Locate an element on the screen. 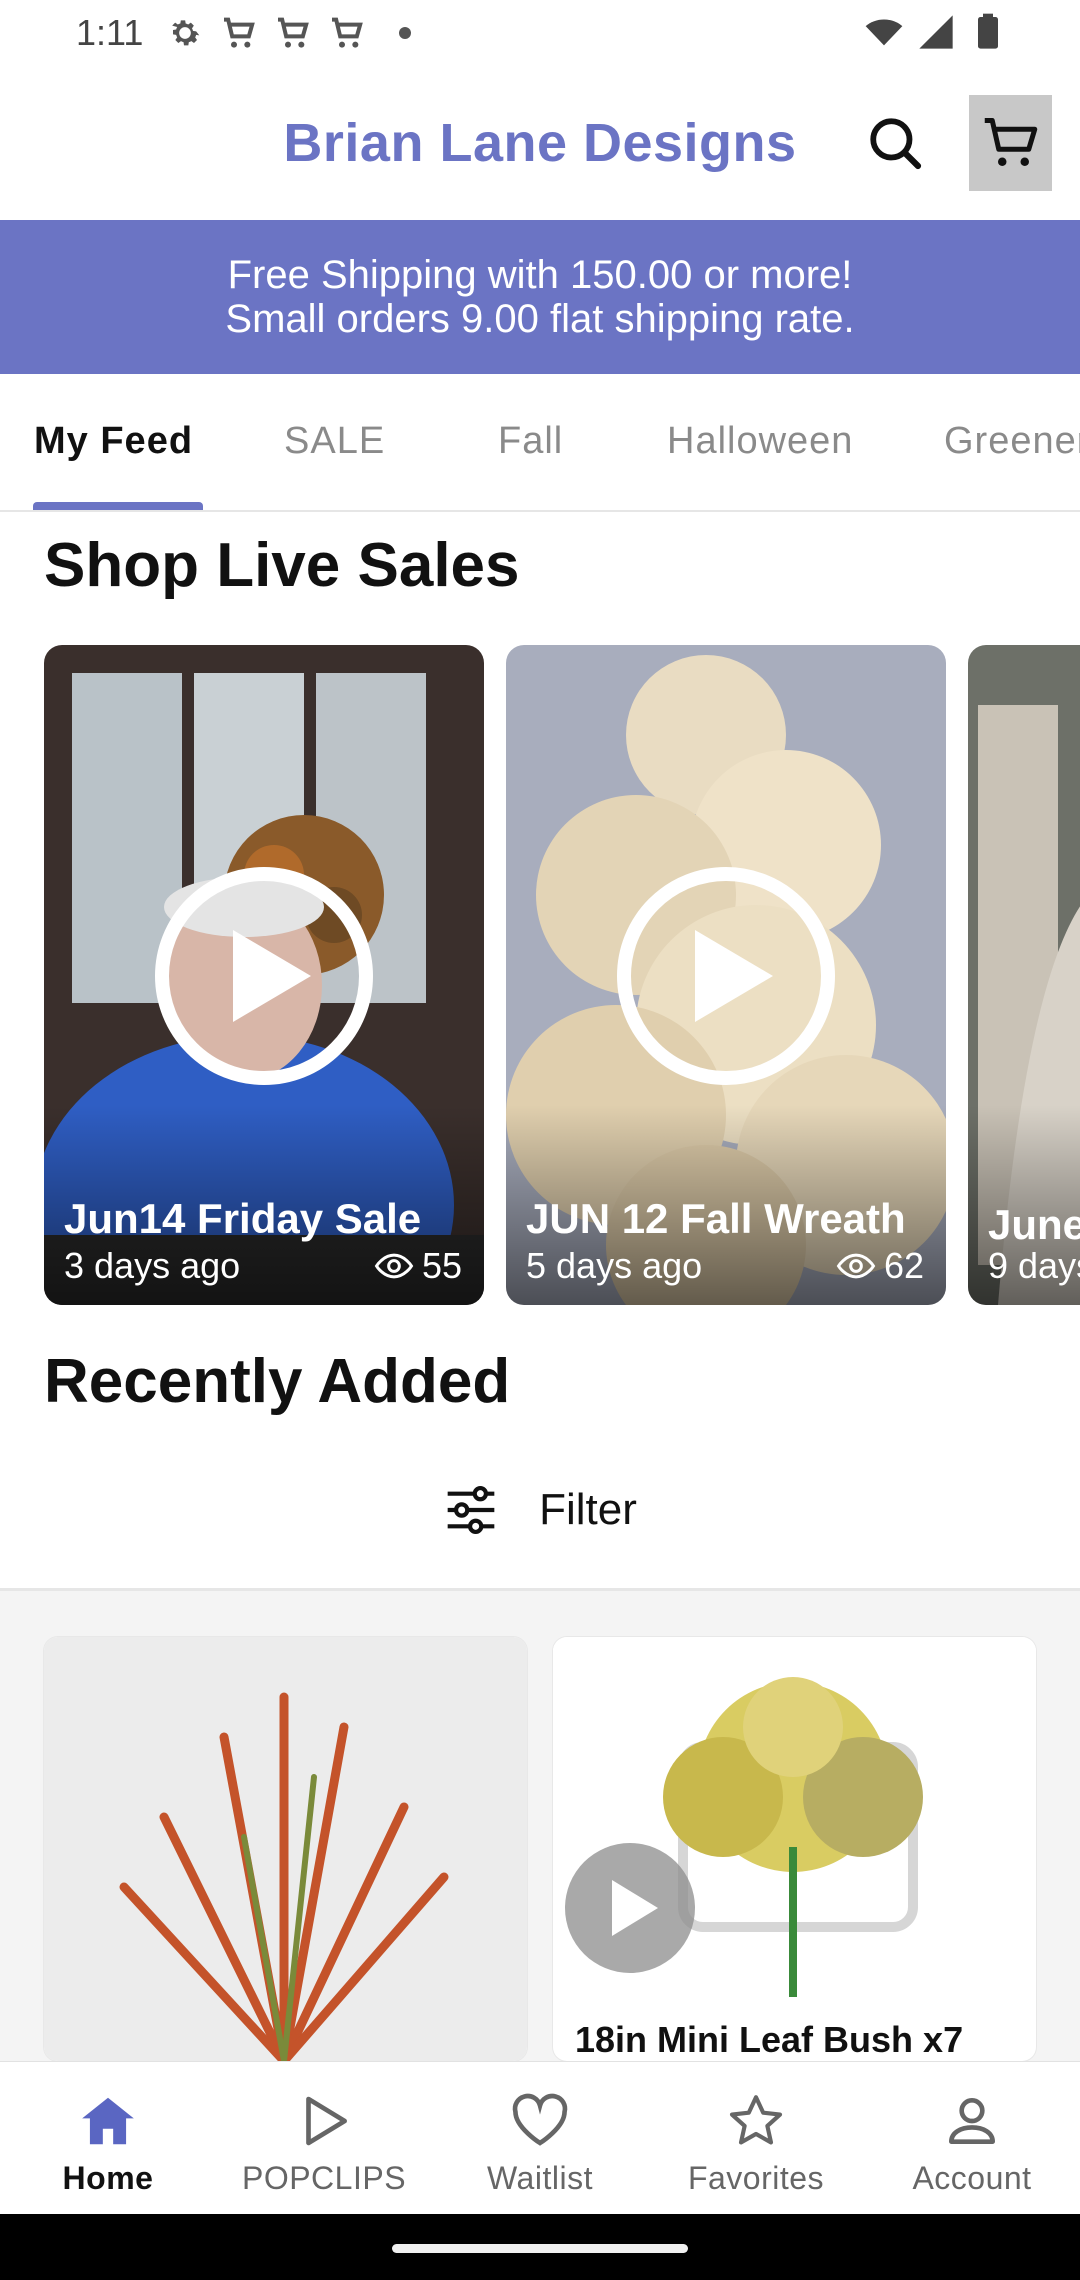 This screenshot has height=2280, width=1080. live-sale-meta: 5 days ago 62 is located at coordinates (725, 1266).